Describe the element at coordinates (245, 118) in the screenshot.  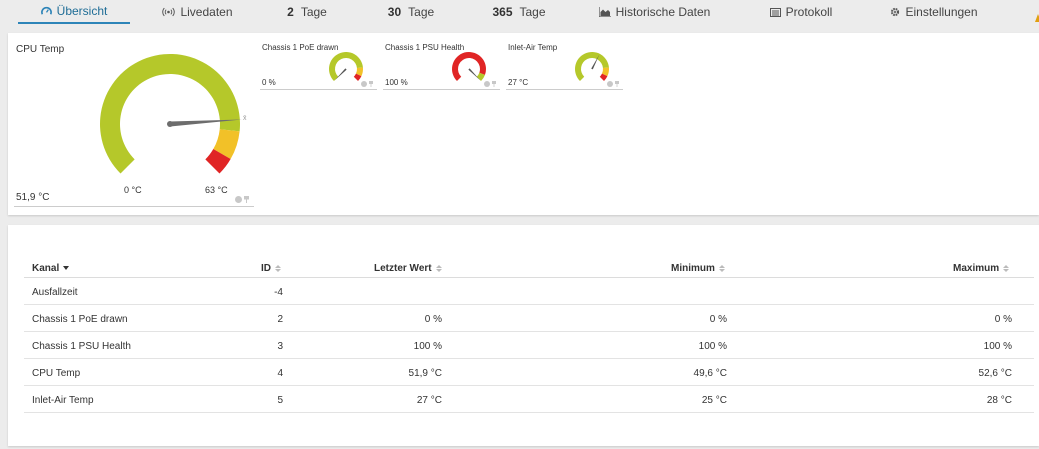
I see `gauge-max-marker: x̄` at that location.